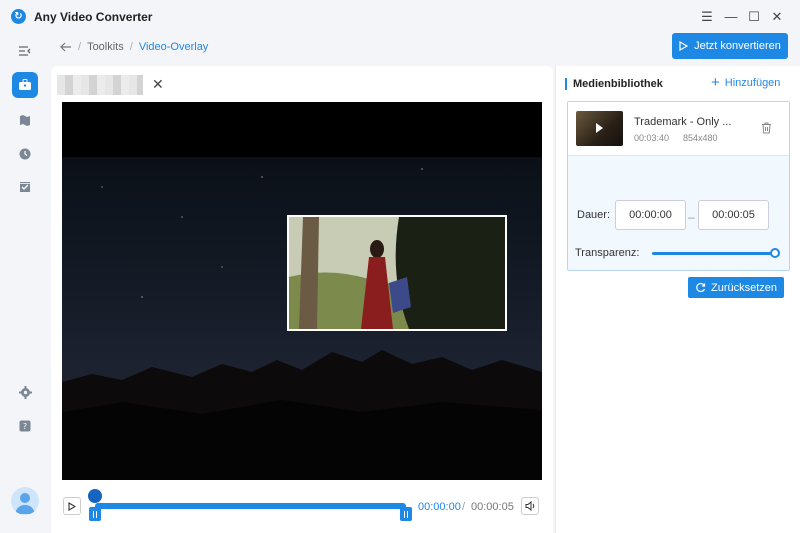 This screenshot has height=533, width=800. I want to click on play-button, so click(72, 506).